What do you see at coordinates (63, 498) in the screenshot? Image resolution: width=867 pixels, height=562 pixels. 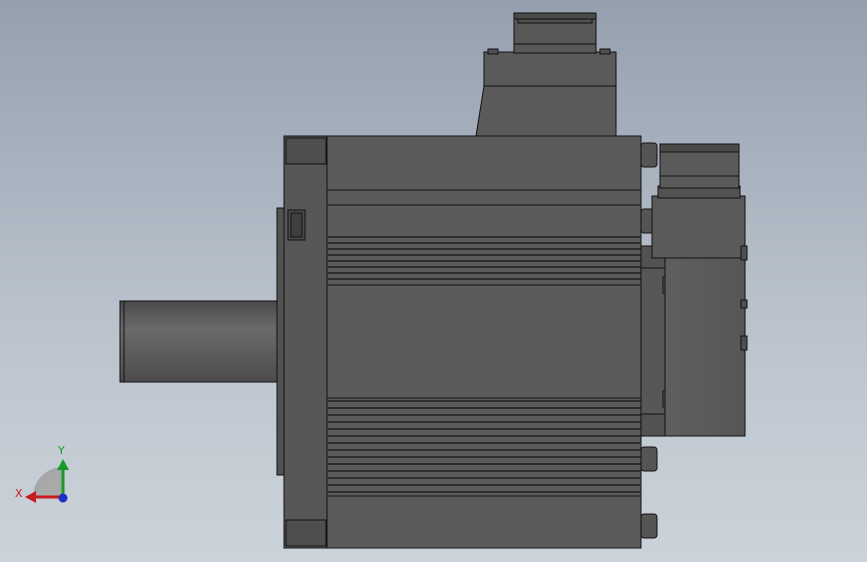 I see `z-axis-dot` at bounding box center [63, 498].